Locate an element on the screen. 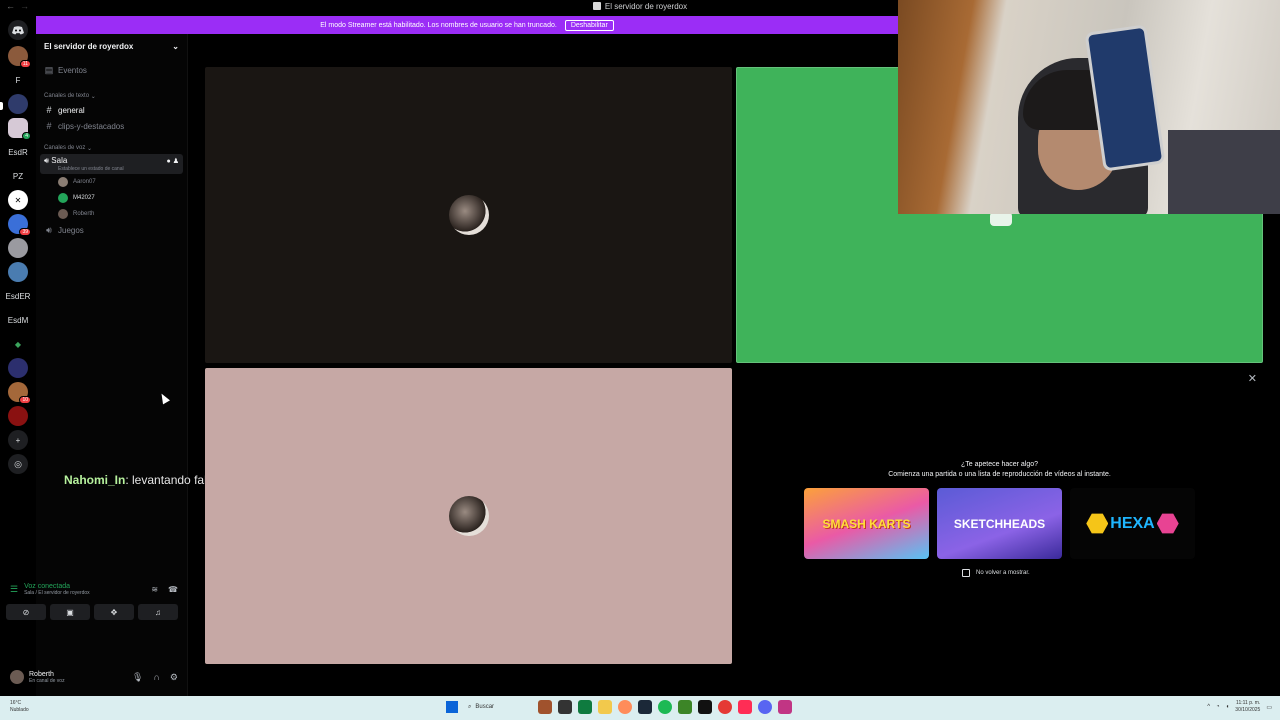 This screenshot has width=1280, height=720. system-tray: ^ ◔ ◖ 11:11 p. m. 30/10/2025 ▭ is located at coordinates (1239, 707).